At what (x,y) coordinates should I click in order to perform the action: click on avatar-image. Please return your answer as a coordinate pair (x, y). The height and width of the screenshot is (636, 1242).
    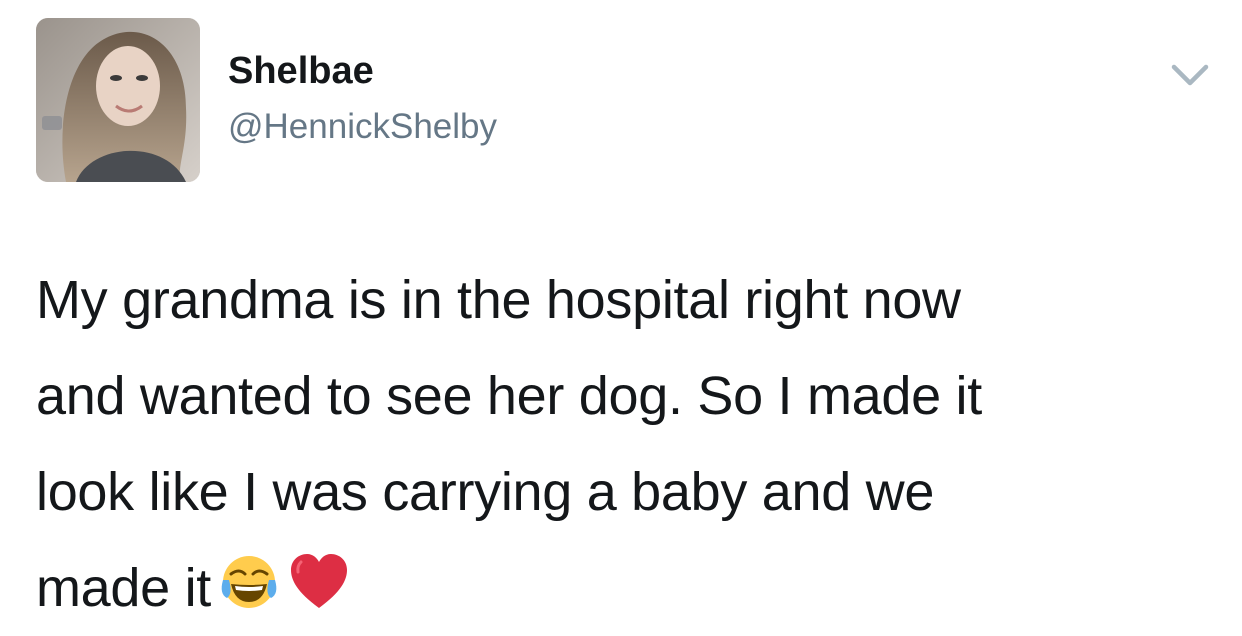
    Looking at the image, I should click on (118, 100).